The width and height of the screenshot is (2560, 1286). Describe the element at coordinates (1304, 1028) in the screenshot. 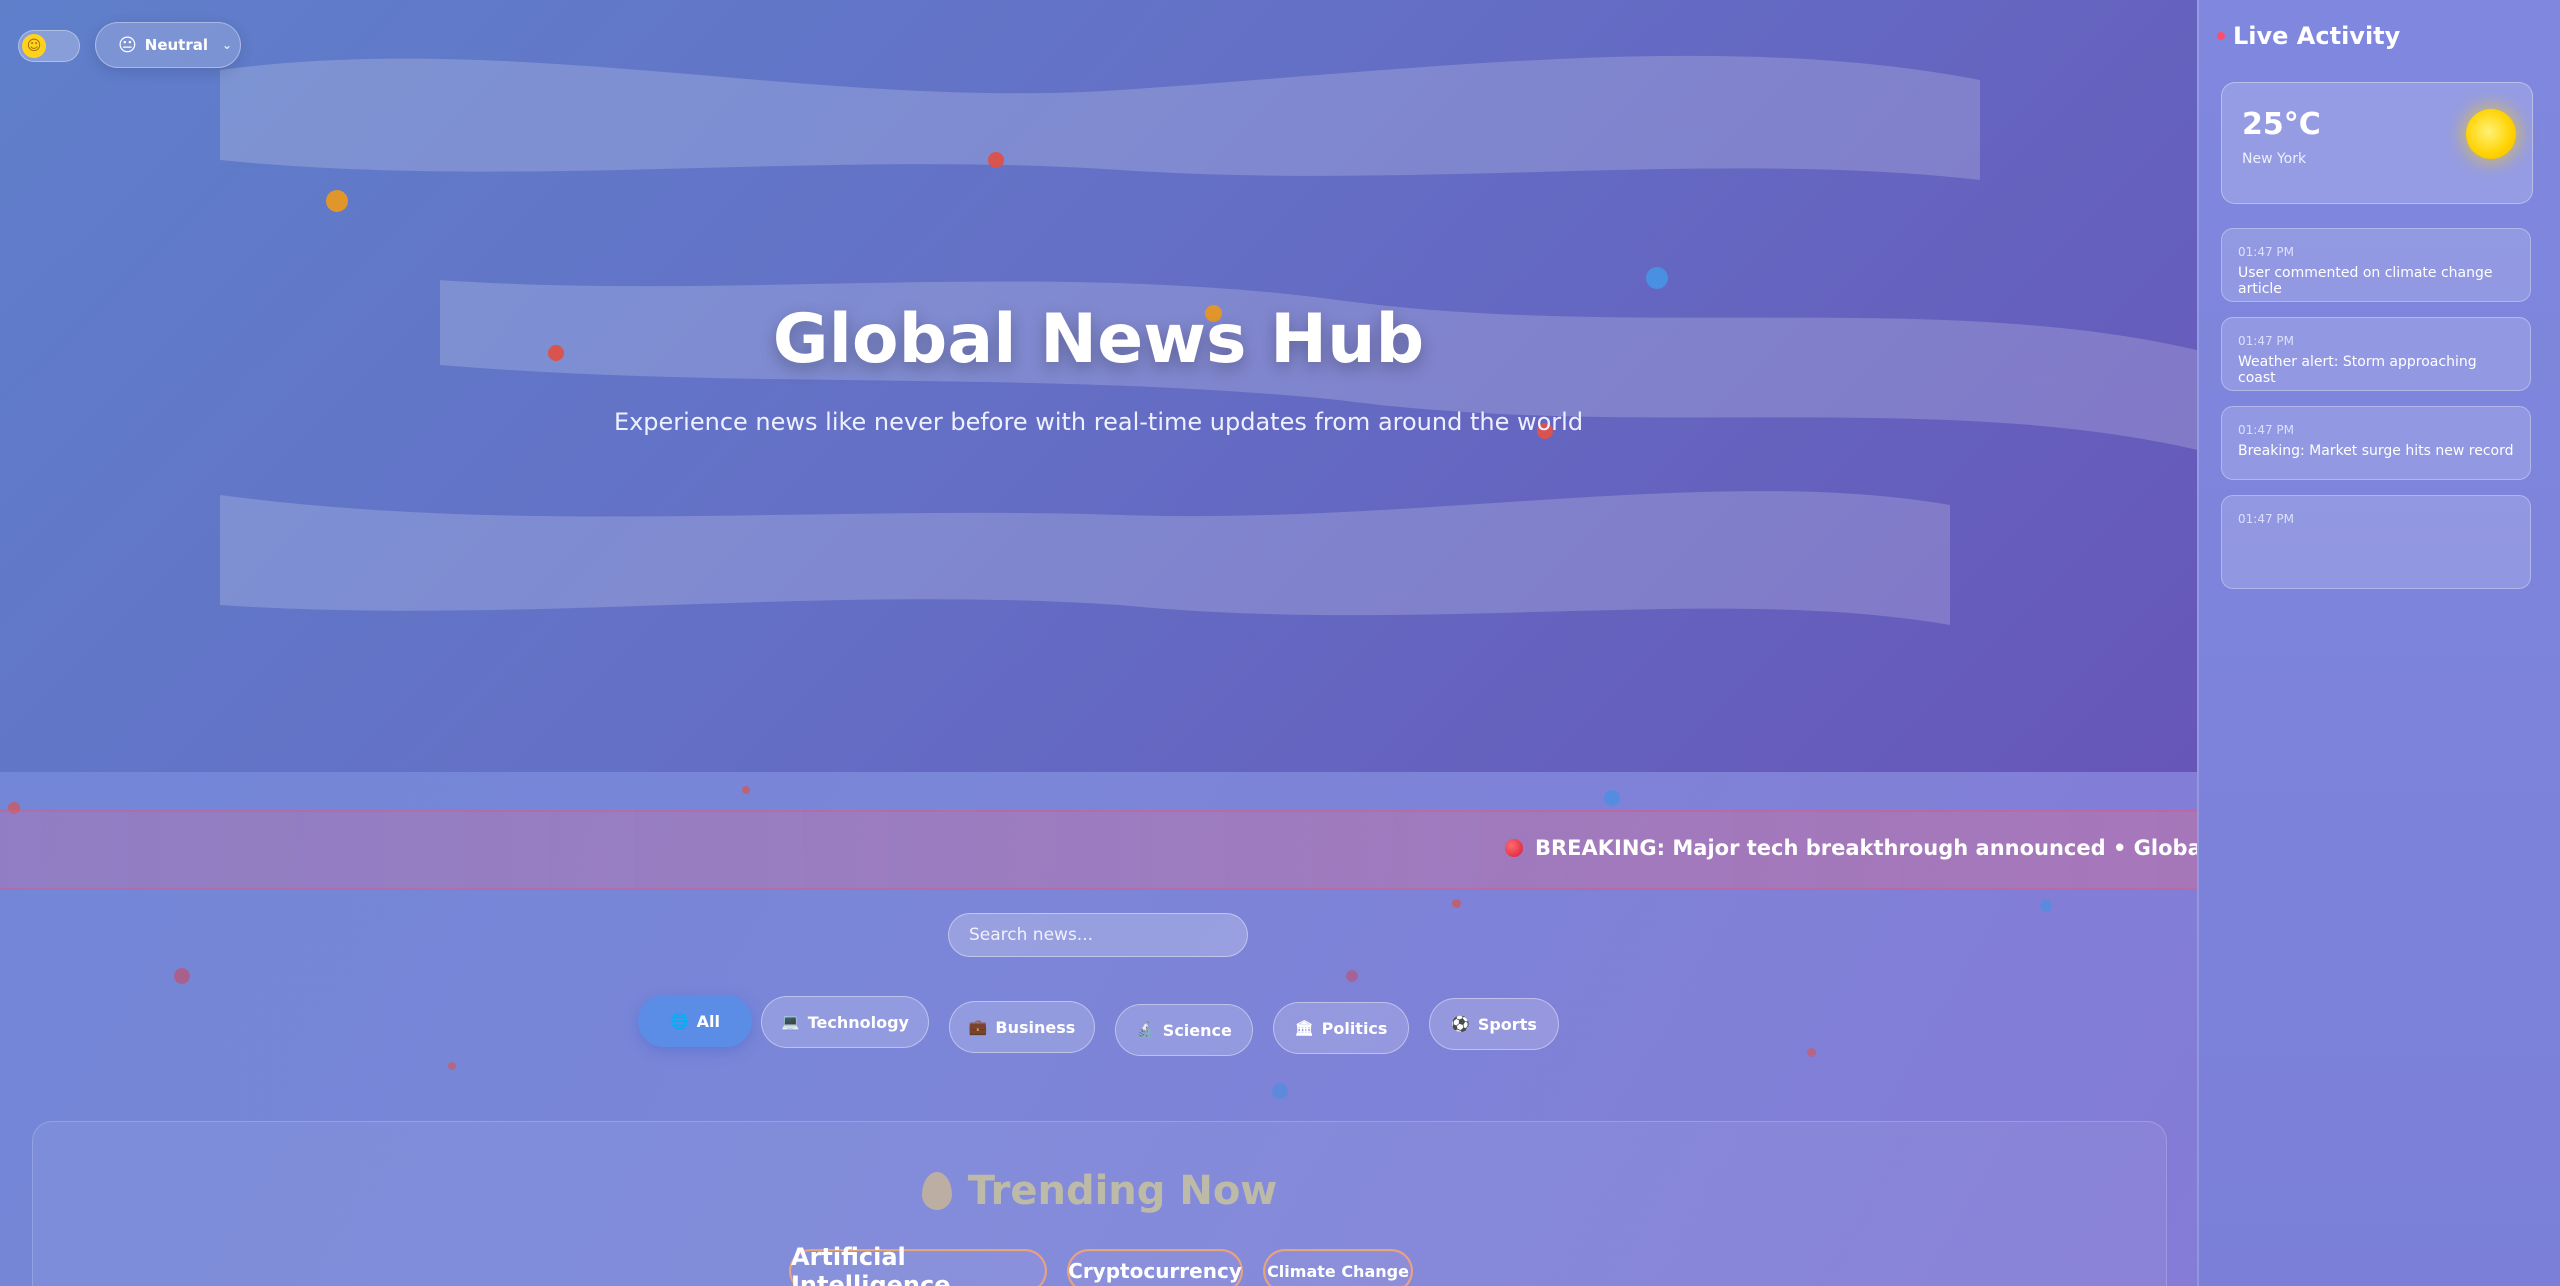

I see `building-icon: 🏛` at that location.